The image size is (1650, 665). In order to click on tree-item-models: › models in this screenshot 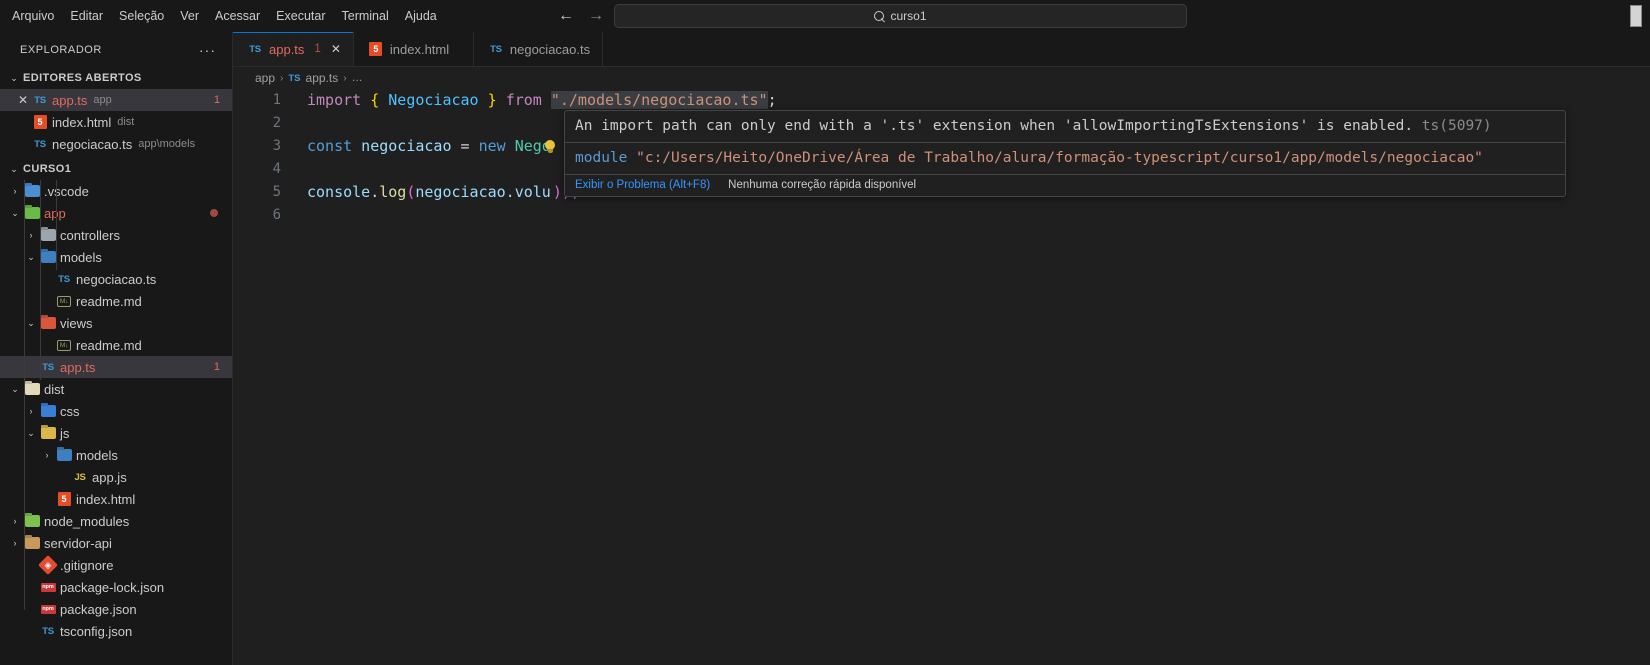, I will do `click(116, 455)`.